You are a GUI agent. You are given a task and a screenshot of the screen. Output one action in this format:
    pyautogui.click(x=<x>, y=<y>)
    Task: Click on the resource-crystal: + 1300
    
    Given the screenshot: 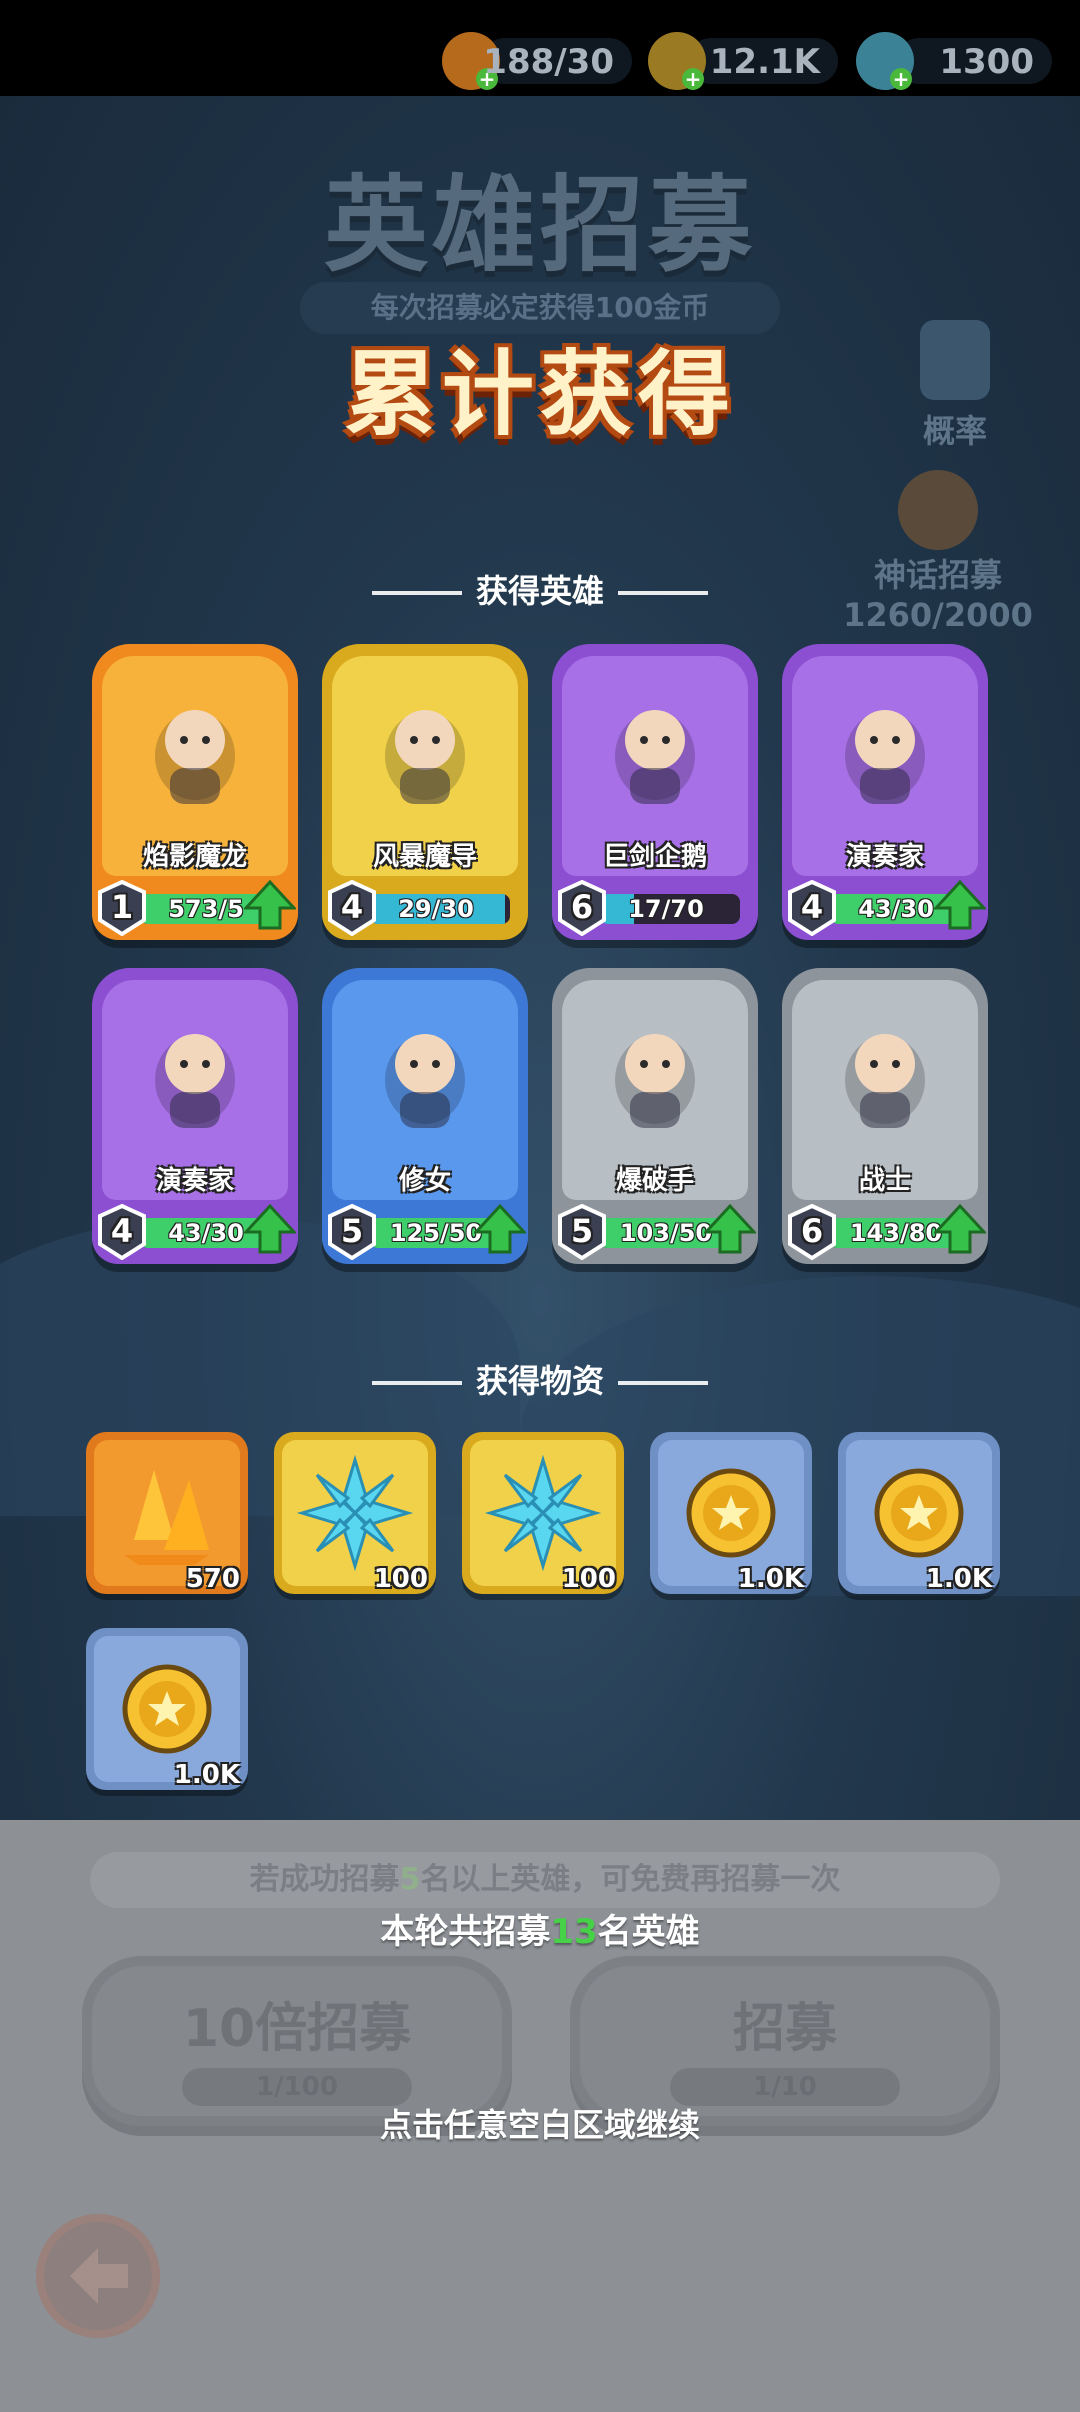 What is the action you would take?
    pyautogui.click(x=954, y=61)
    